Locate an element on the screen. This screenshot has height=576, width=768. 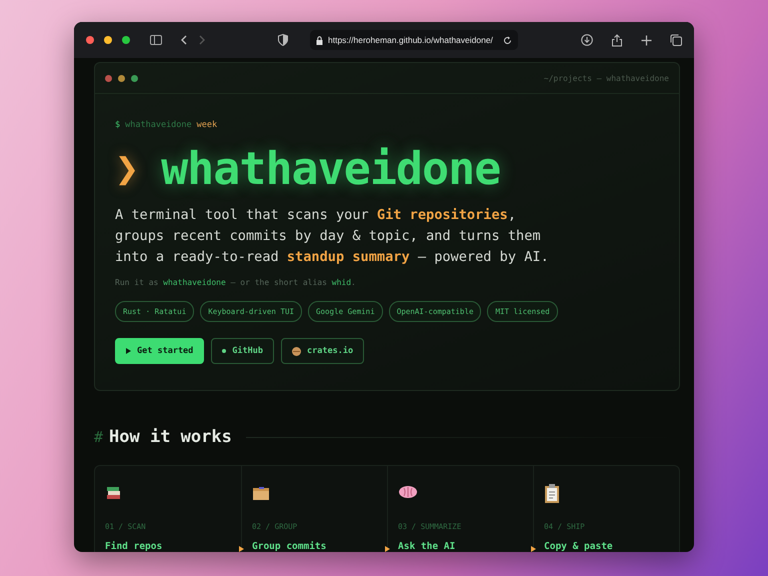
hero-title: whathaveidone is located at coordinates (330, 168).